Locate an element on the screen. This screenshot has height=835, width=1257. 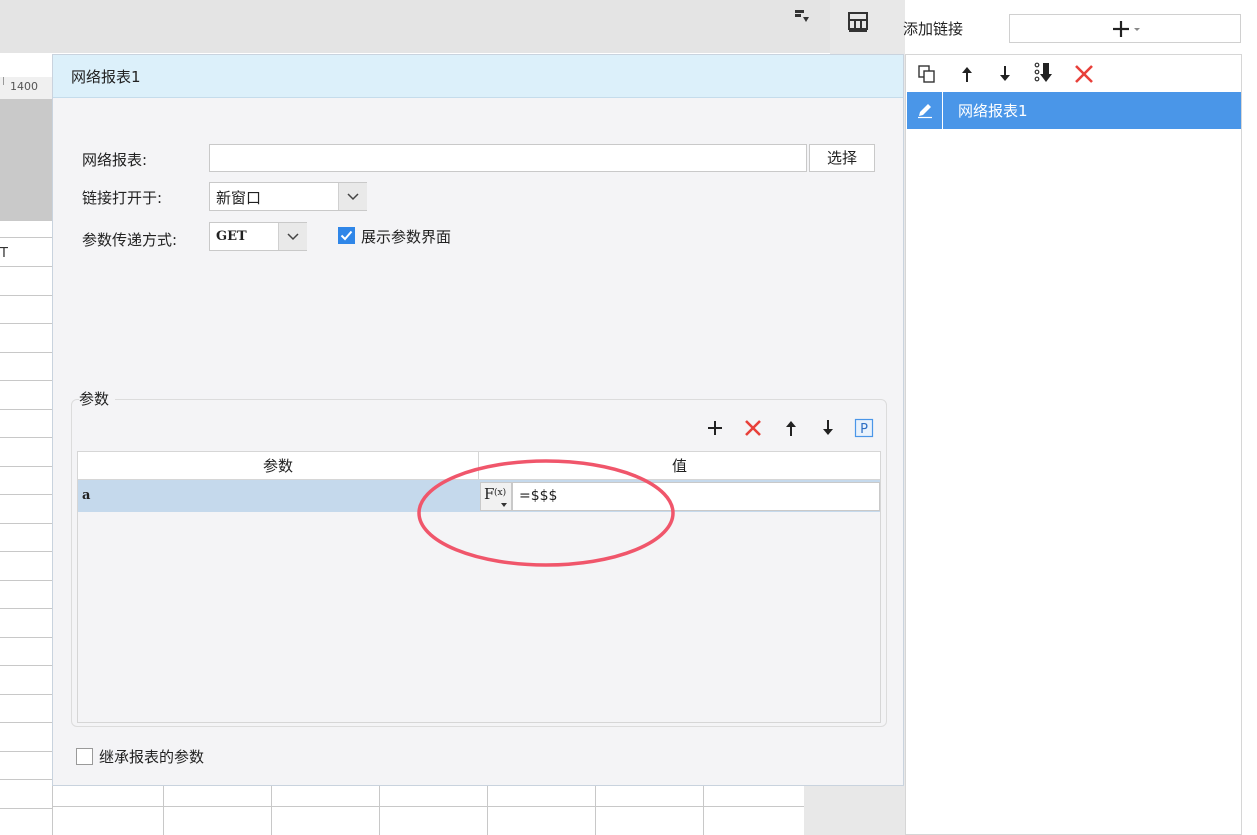
panel-toggle is located at coordinates (867, 26).